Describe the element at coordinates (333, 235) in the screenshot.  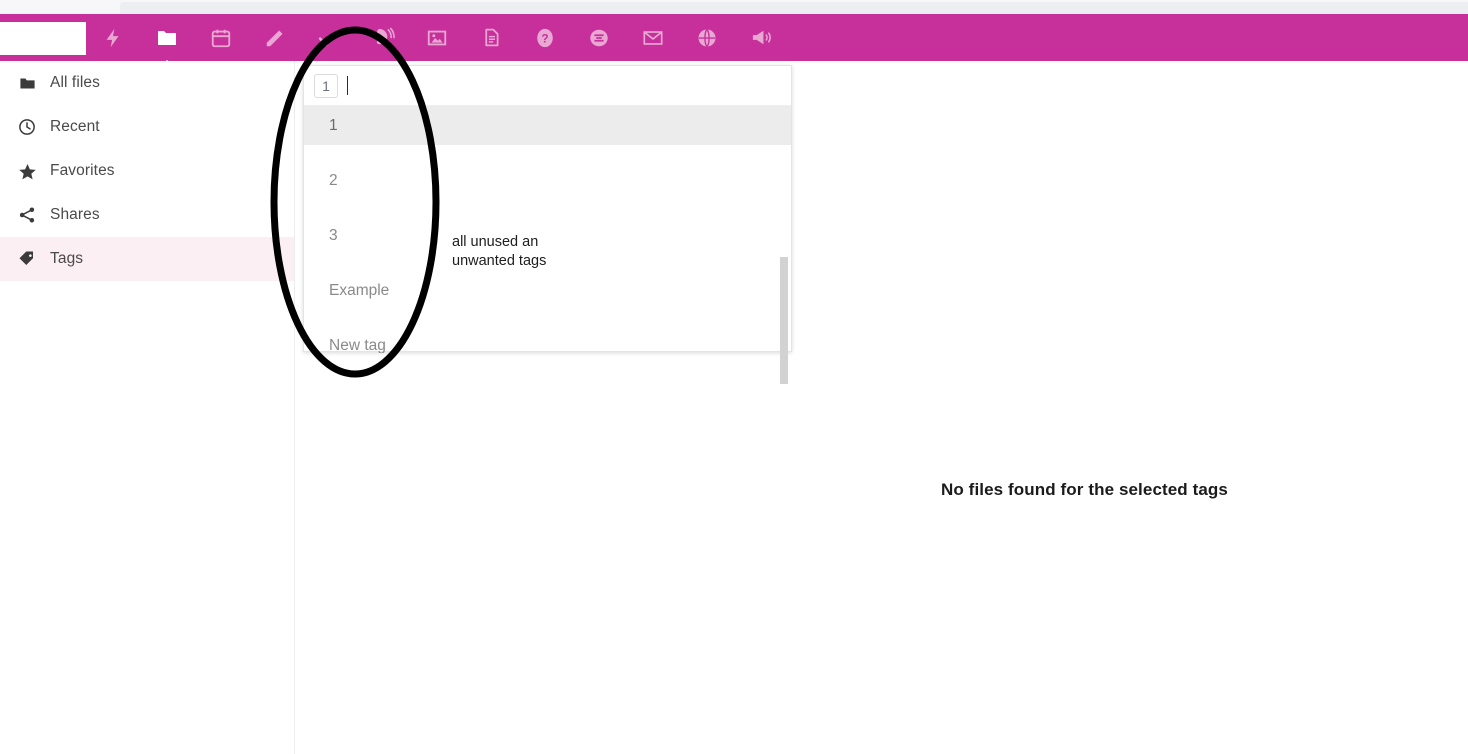
I see `tag-option-label: 3` at that location.